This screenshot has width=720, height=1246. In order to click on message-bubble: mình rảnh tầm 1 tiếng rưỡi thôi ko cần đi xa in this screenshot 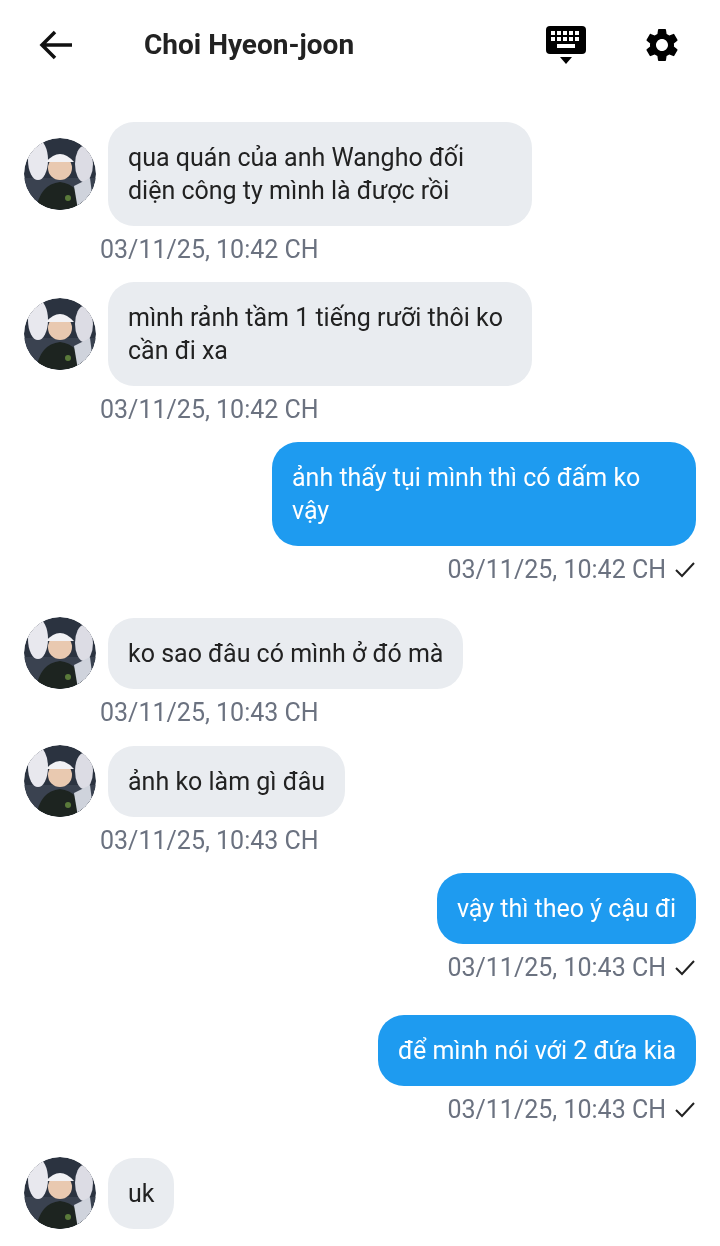, I will do `click(320, 334)`.